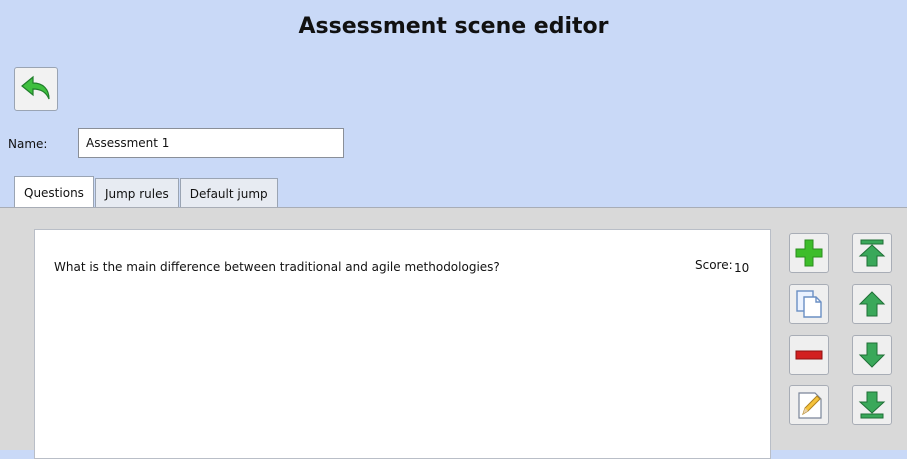 This screenshot has width=907, height=459. I want to click on move-to-bottom-icon, so click(872, 405).